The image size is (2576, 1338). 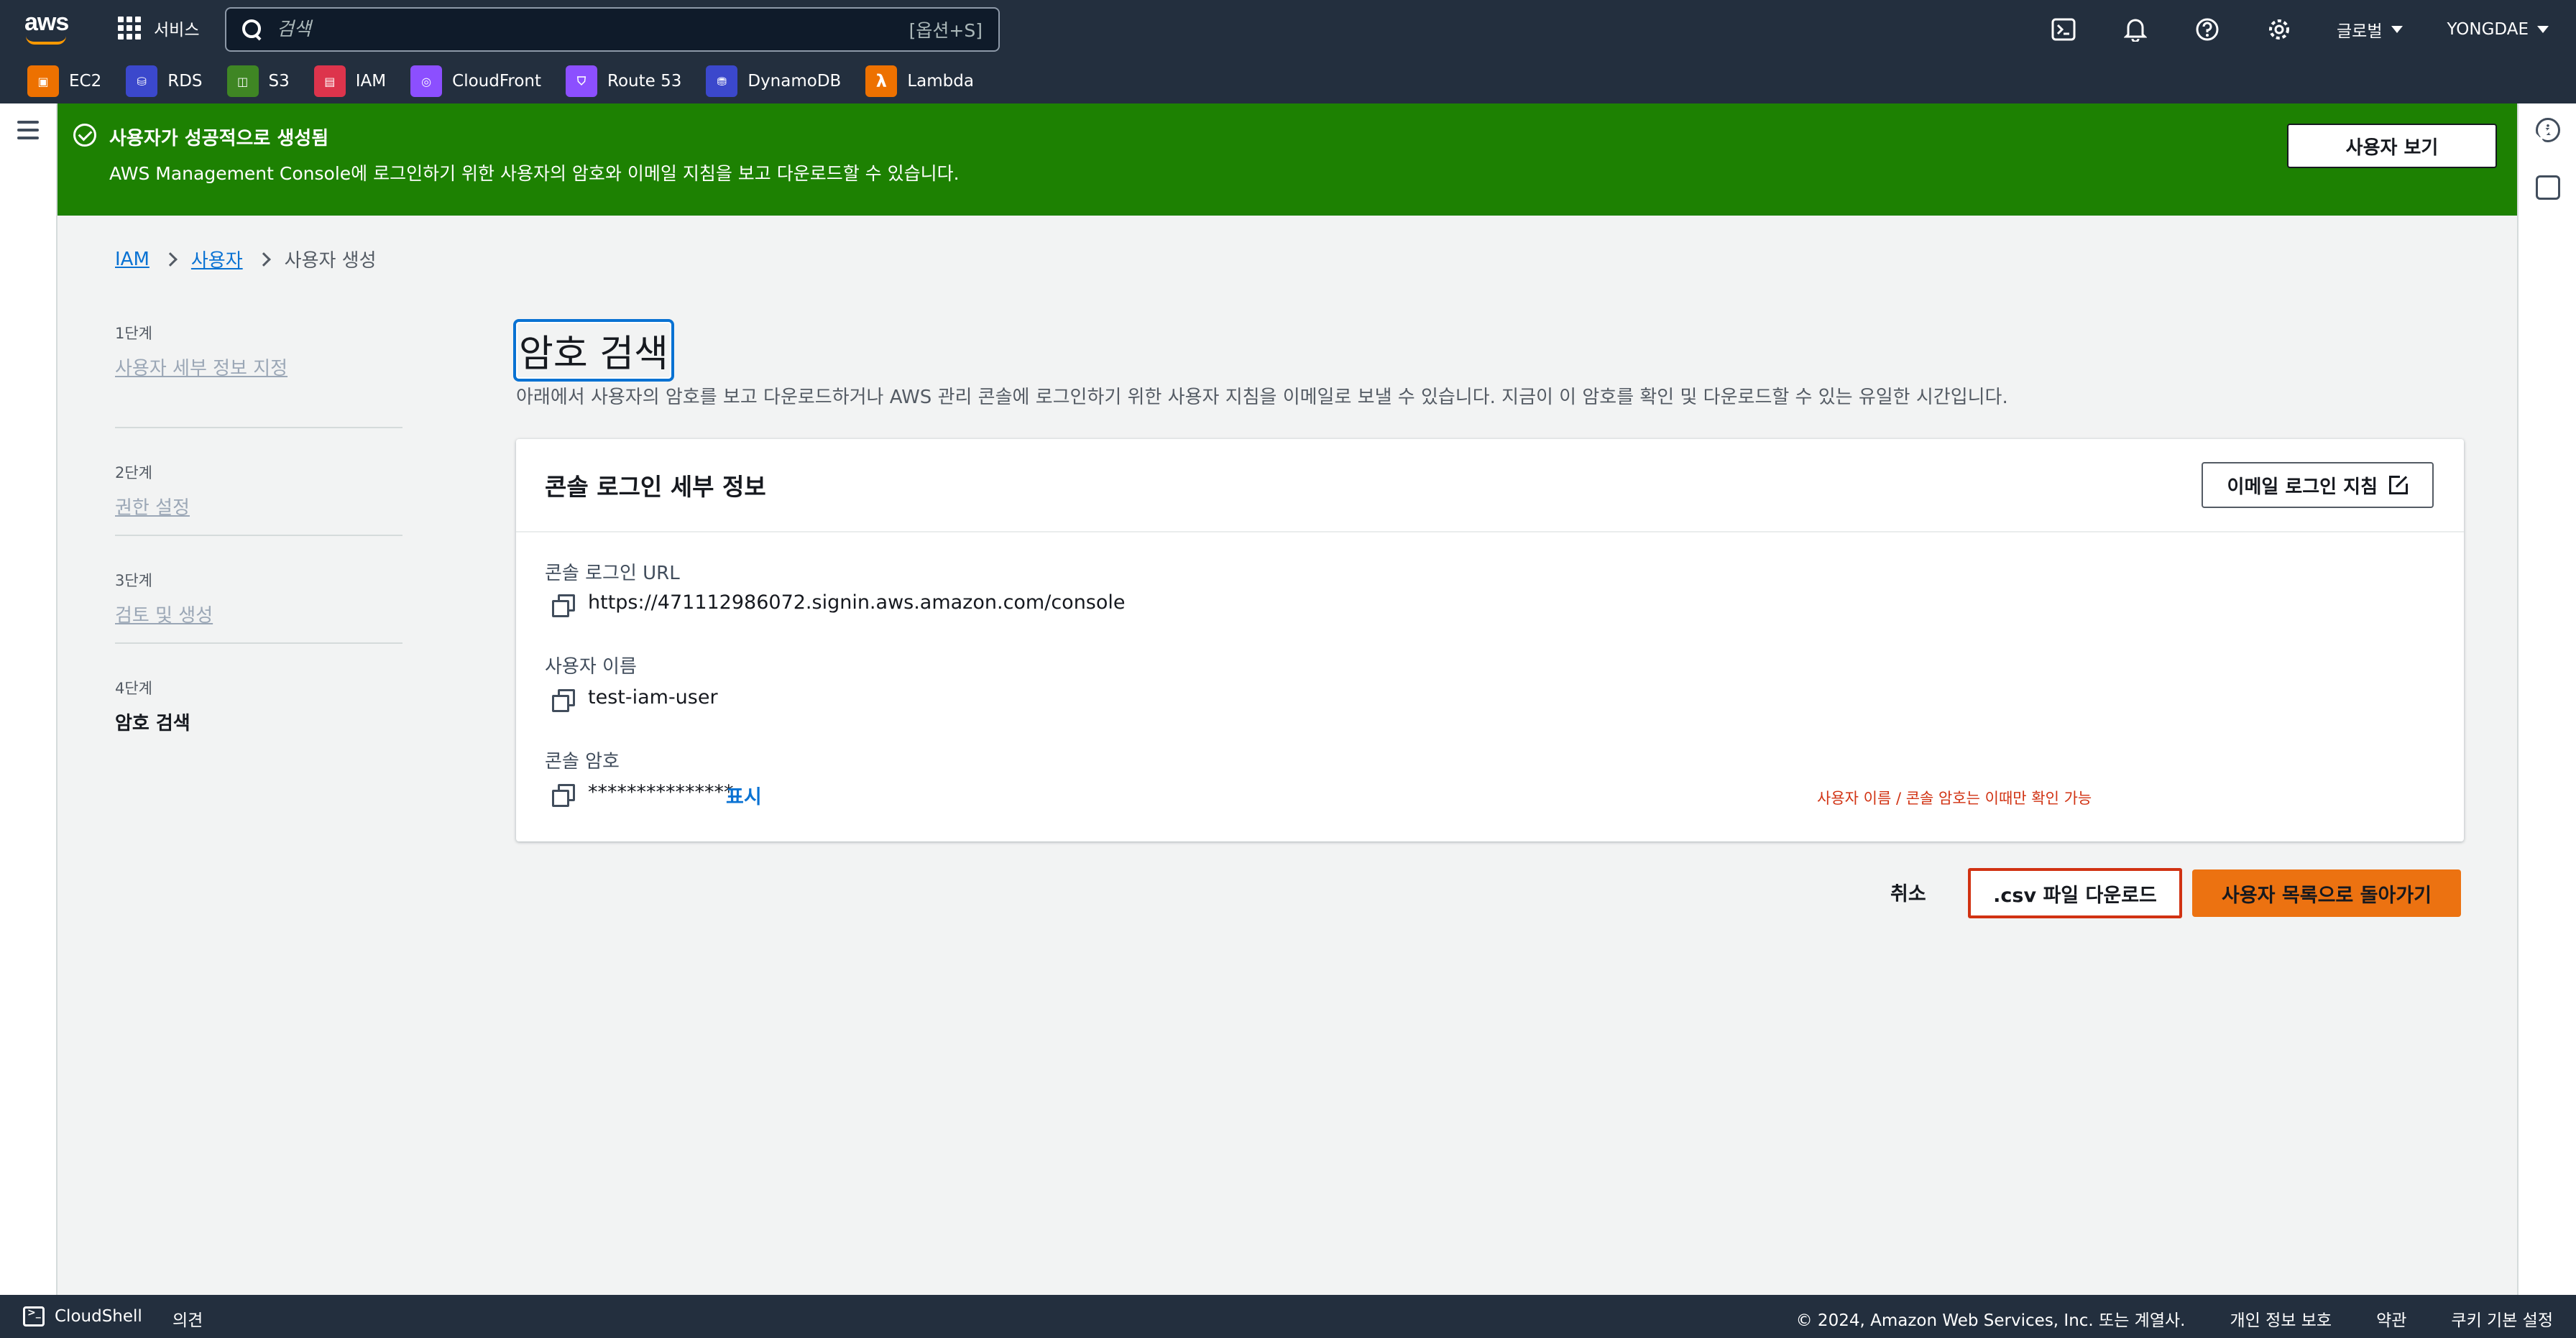 I want to click on terms-link: 약관, so click(x=2391, y=1318).